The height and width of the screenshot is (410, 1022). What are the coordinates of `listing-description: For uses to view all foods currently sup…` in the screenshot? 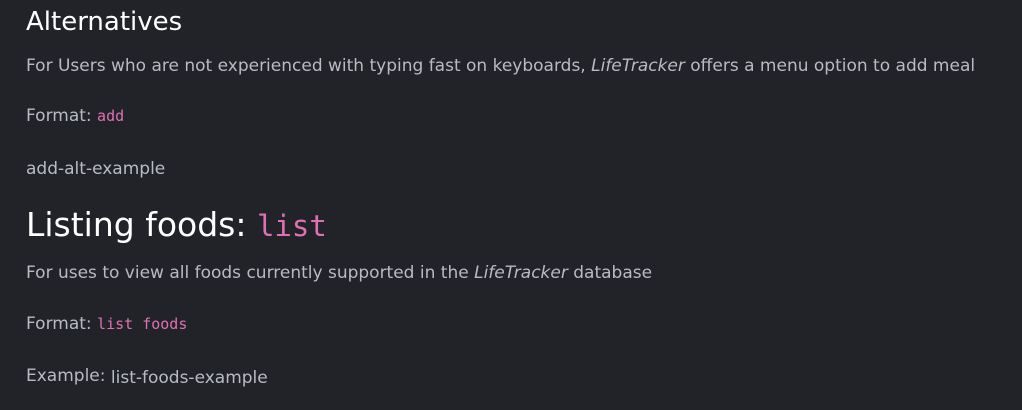 It's located at (339, 273).